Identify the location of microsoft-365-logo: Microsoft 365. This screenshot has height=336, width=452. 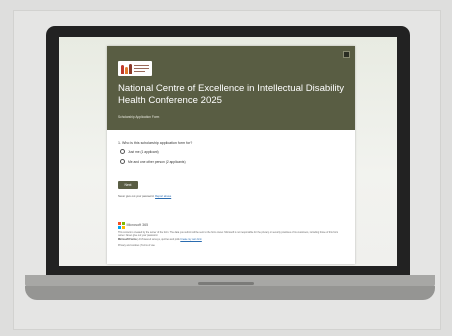
(133, 225).